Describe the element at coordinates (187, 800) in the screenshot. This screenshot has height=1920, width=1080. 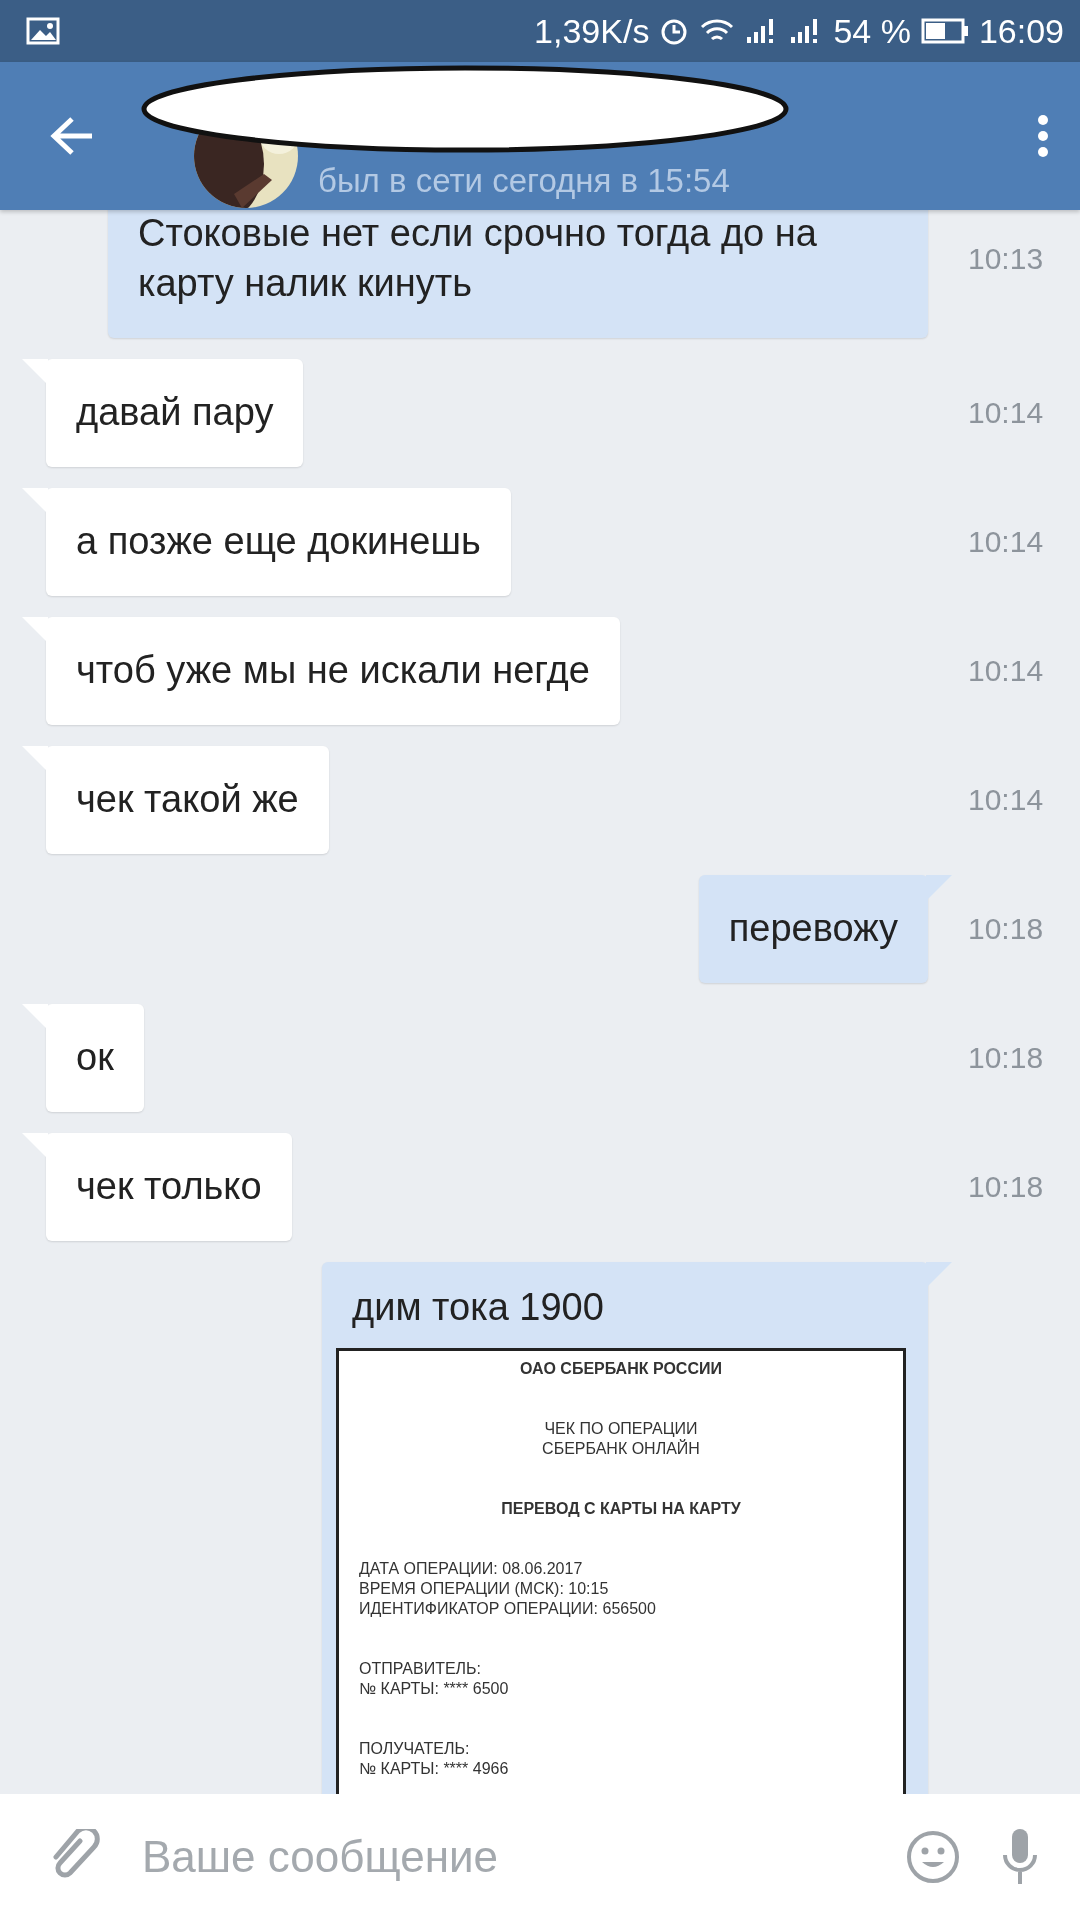
I see `message-bubble: чек такой же` at that location.